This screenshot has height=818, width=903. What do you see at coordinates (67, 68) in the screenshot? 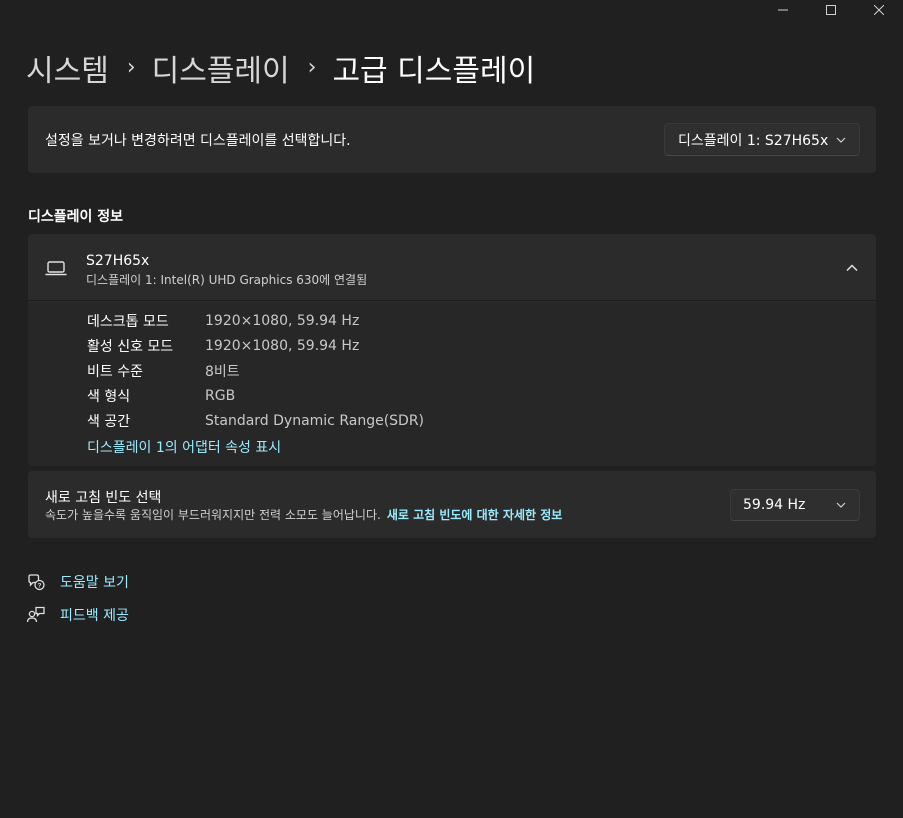
I see `breadcrumb-system: 시스템` at bounding box center [67, 68].